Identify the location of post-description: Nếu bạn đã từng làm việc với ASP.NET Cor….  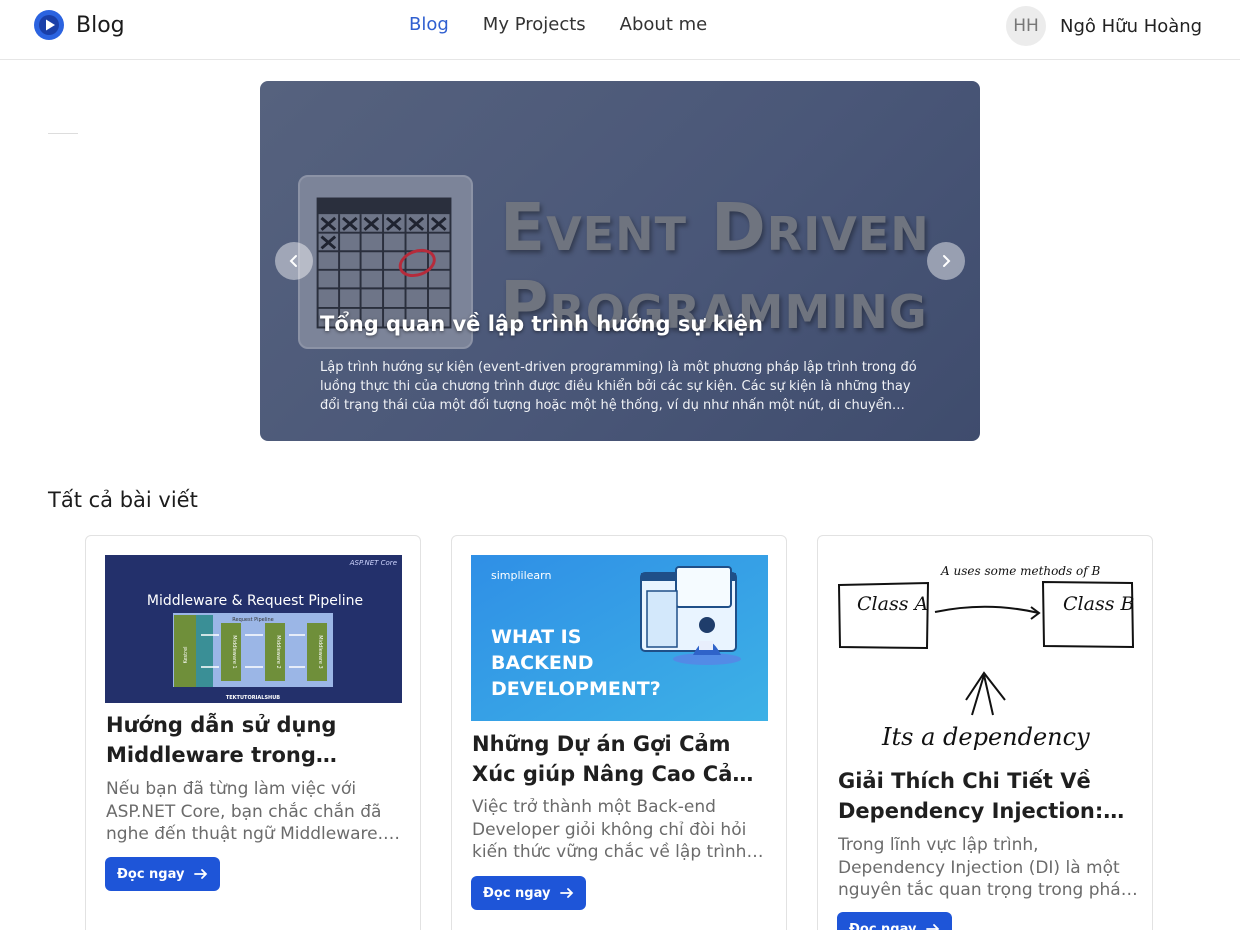
(245, 811).